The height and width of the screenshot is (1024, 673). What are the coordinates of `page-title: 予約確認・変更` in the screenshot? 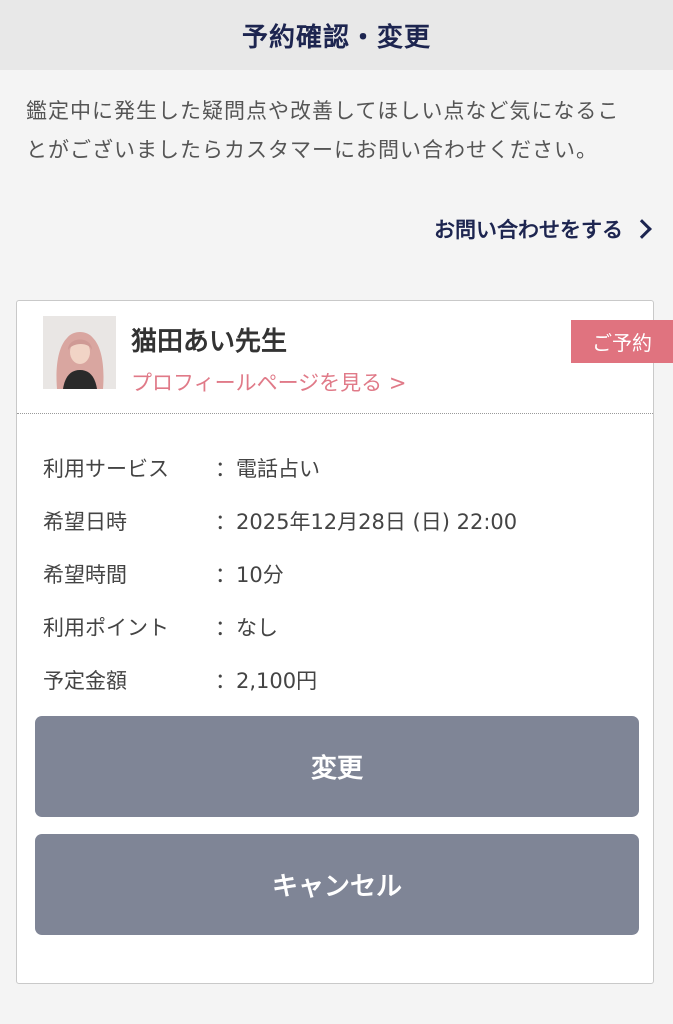 It's located at (336, 37).